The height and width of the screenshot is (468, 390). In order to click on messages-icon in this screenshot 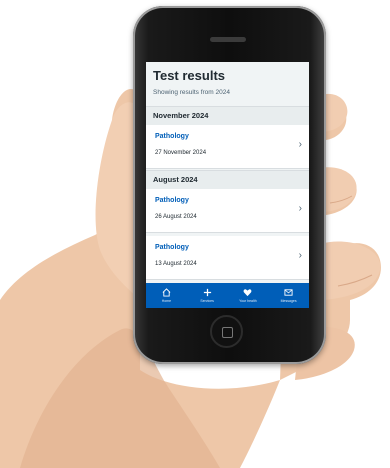, I will do `click(288, 292)`.